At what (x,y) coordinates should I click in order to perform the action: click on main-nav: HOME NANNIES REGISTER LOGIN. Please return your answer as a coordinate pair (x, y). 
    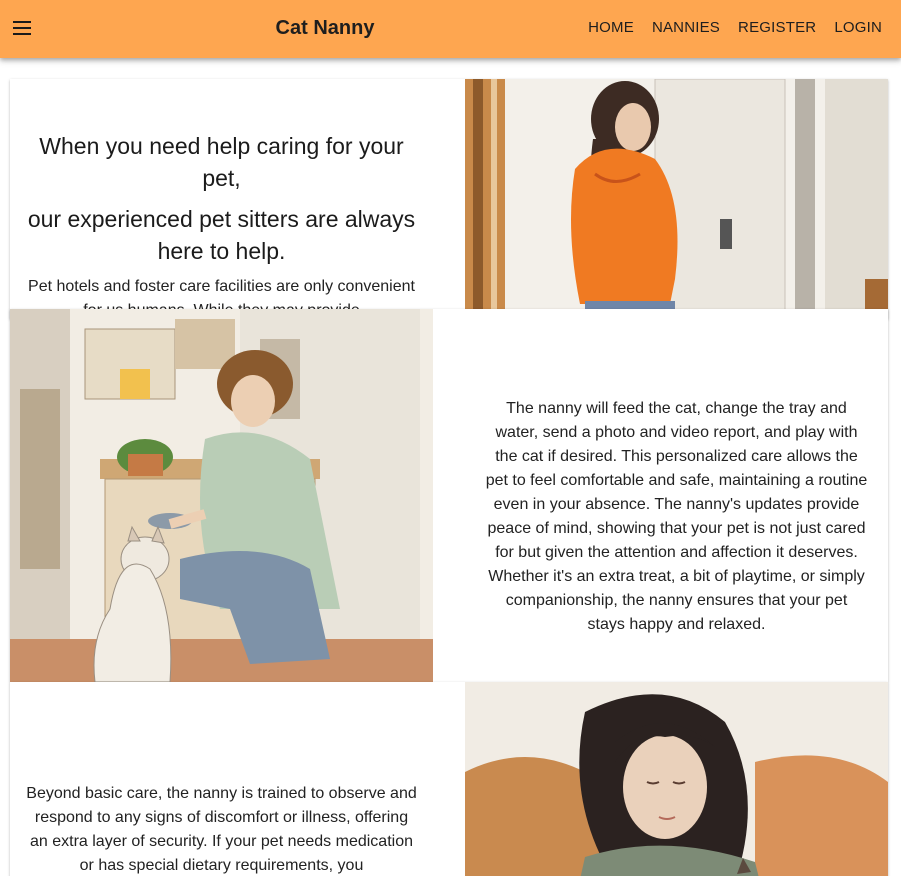
    Looking at the image, I should click on (735, 28).